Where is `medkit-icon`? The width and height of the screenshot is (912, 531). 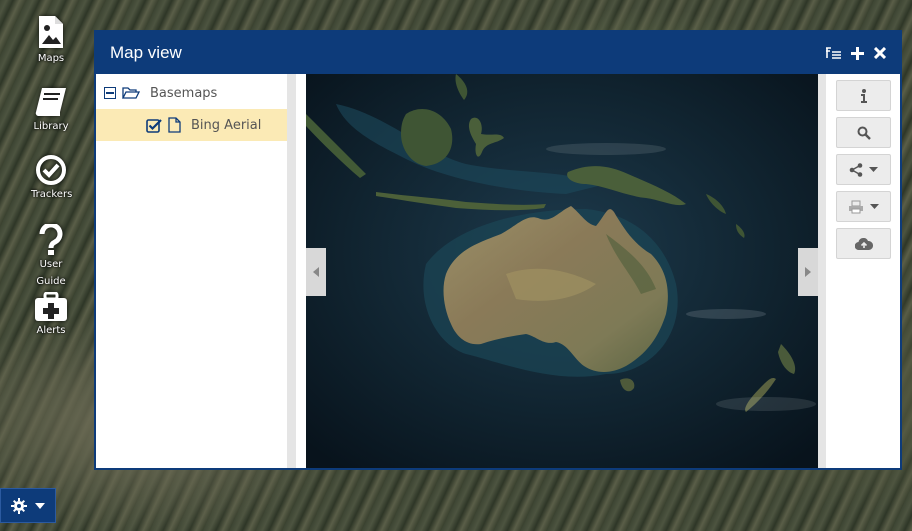
medkit-icon is located at coordinates (51, 306).